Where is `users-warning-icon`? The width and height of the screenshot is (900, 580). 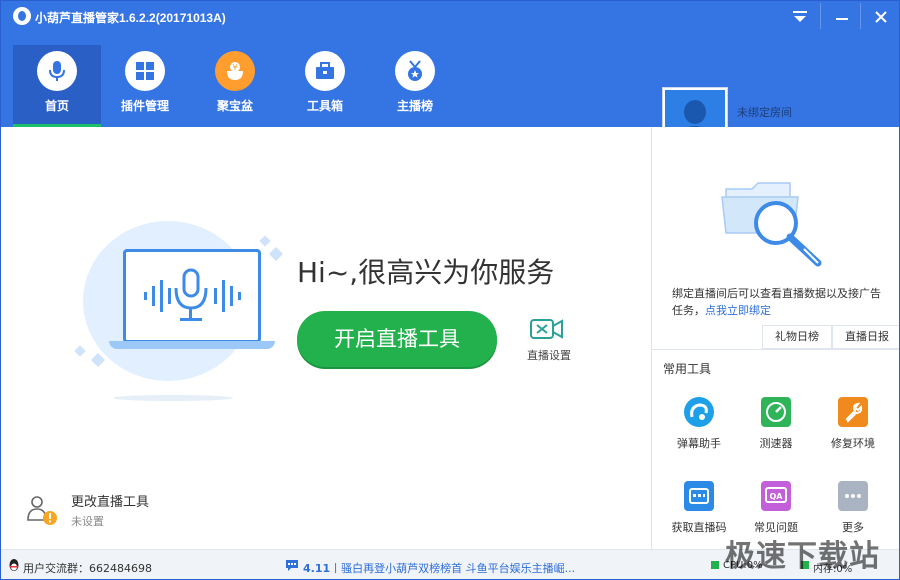 users-warning-icon is located at coordinates (42, 510).